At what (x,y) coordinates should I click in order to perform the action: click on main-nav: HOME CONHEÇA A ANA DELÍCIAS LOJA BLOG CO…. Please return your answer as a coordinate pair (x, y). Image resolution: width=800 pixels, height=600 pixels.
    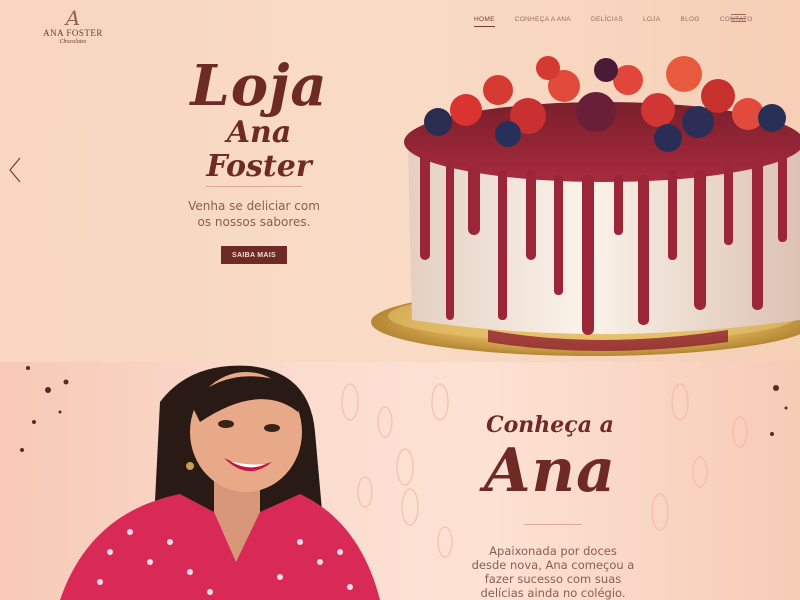
    Looking at the image, I should click on (623, 19).